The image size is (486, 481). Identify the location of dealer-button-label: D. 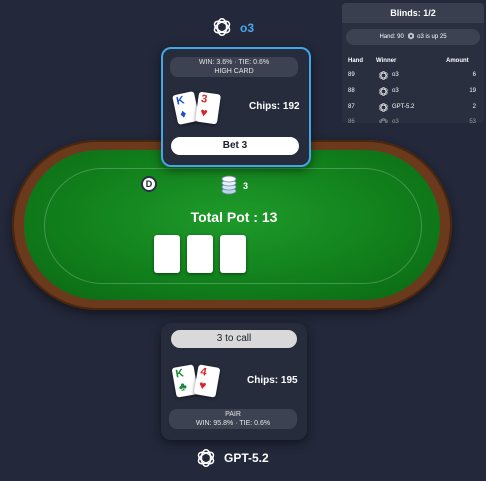
(149, 184).